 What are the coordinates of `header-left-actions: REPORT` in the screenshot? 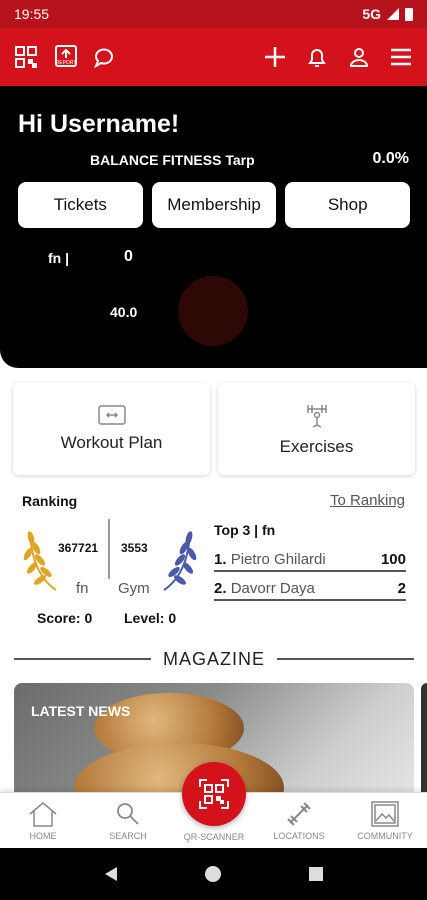 It's located at (66, 57).